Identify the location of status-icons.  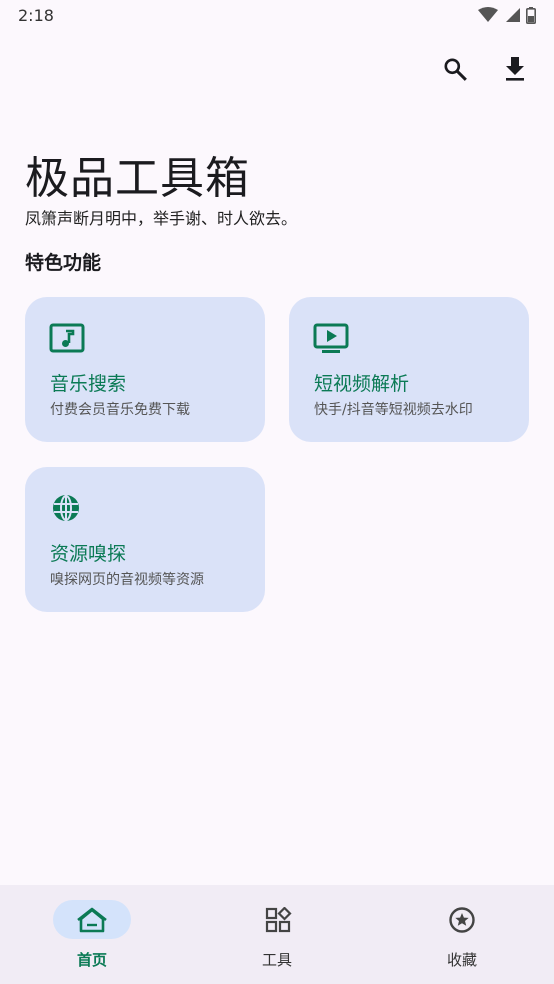
(507, 15).